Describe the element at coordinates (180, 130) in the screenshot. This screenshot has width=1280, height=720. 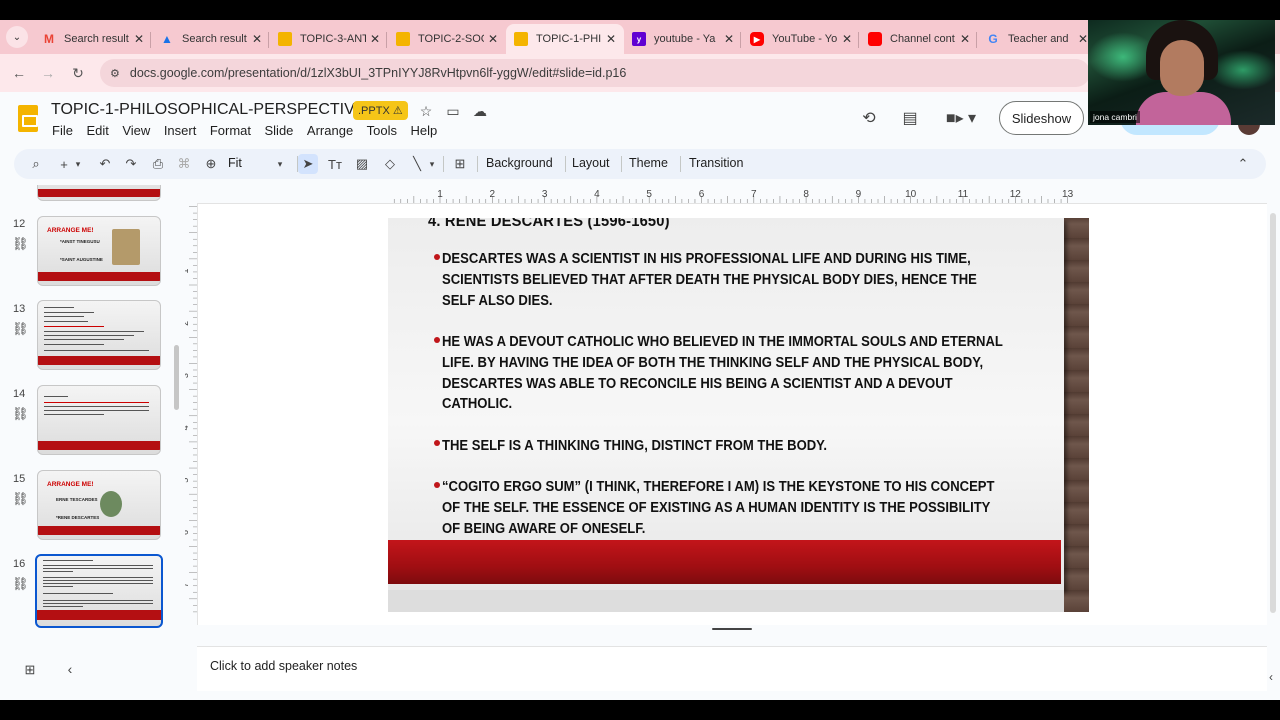
I see `menu-insert: Insert` at that location.